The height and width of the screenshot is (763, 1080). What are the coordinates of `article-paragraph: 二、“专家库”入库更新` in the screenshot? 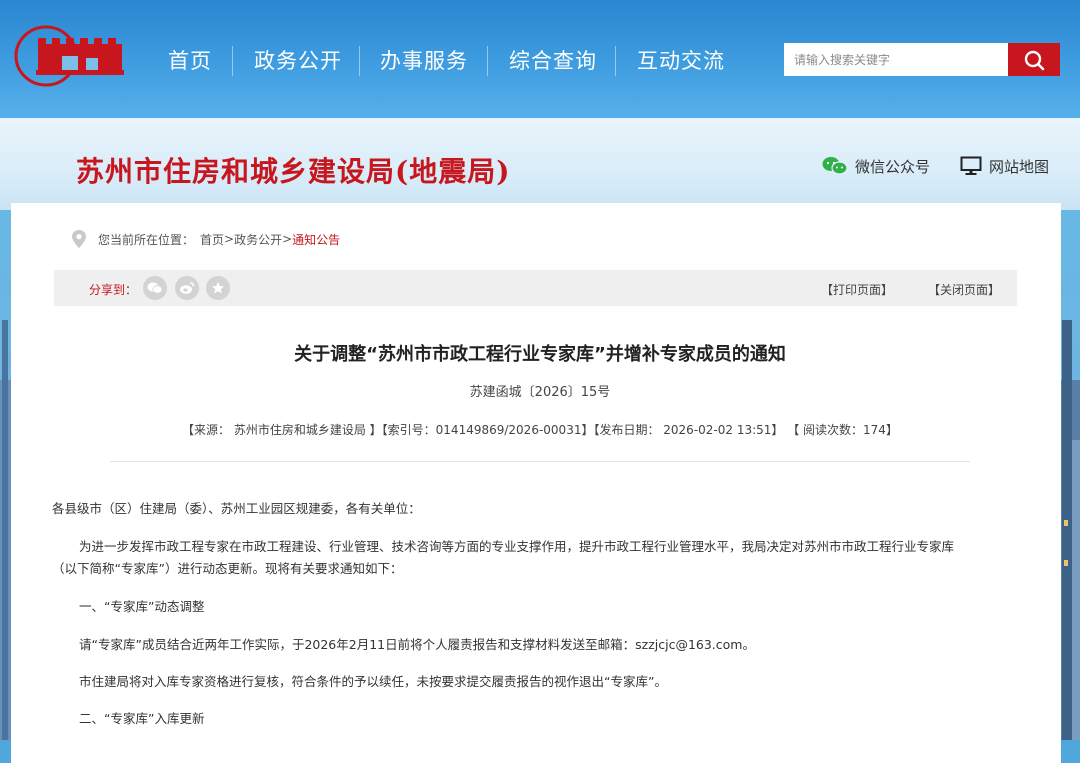 It's located at (142, 718).